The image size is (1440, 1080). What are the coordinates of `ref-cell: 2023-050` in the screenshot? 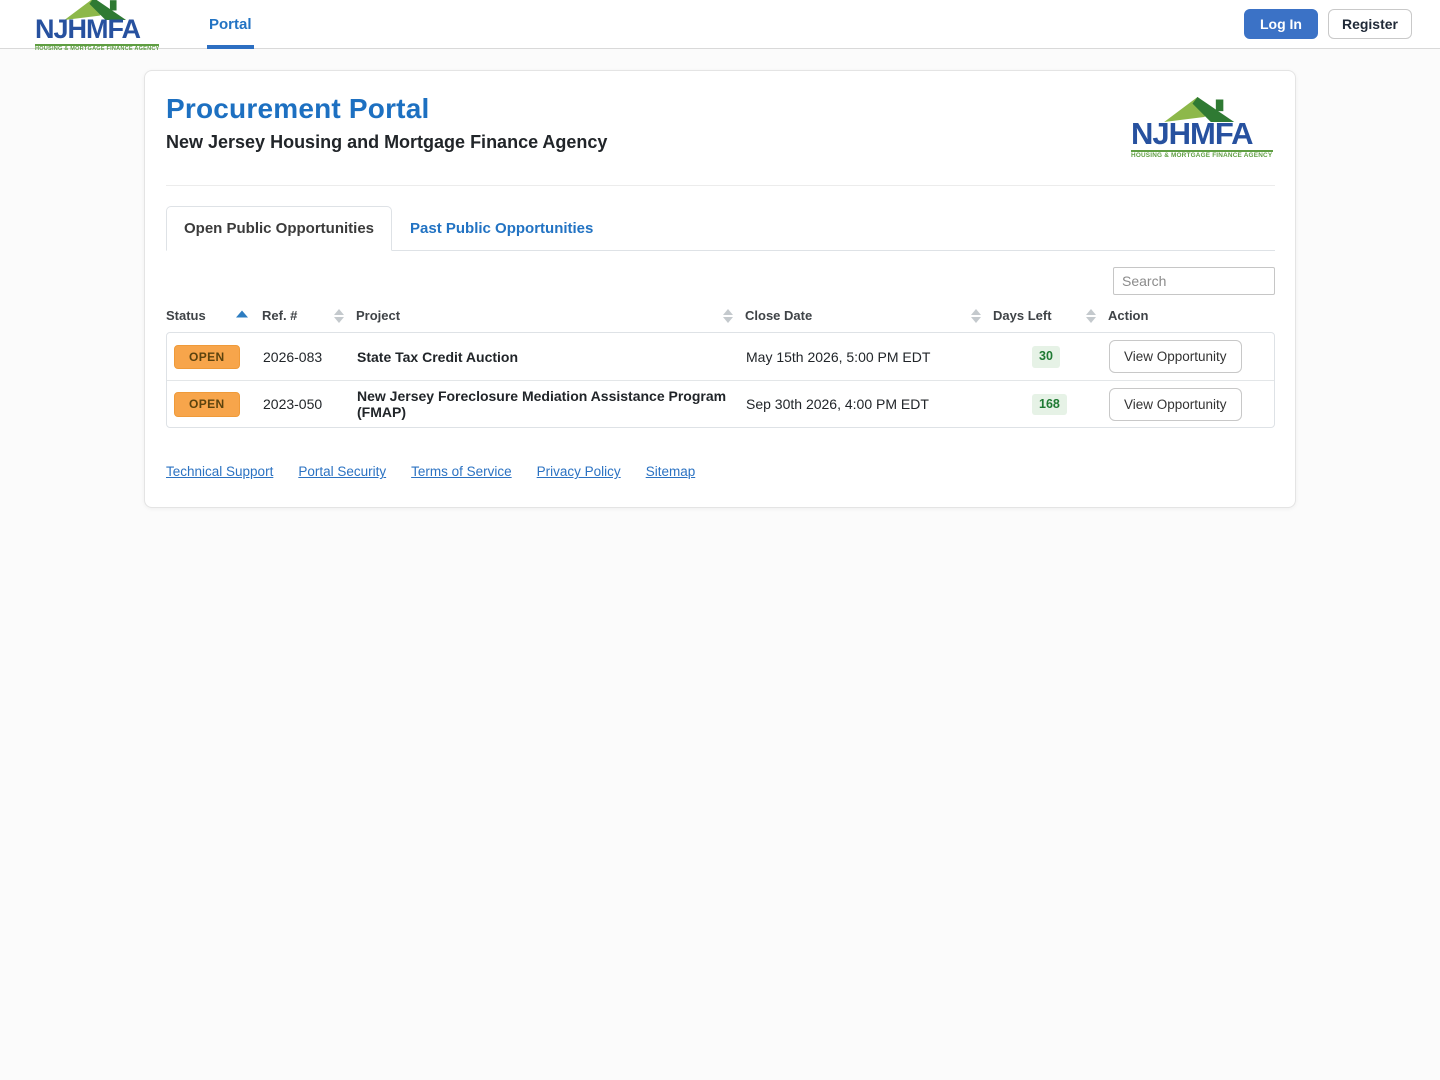 It's located at (293, 404).